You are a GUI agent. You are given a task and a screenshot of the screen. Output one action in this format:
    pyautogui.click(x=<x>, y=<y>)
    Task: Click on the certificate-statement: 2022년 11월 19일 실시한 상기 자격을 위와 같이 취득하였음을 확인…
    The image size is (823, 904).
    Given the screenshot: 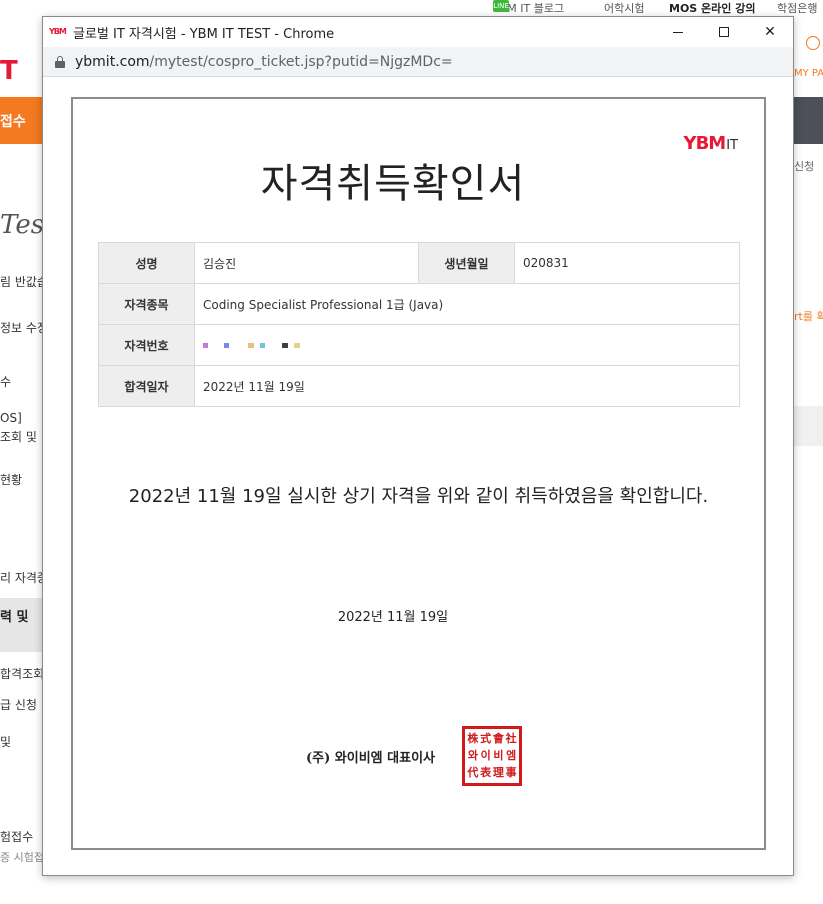 What is the action you would take?
    pyautogui.click(x=418, y=496)
    